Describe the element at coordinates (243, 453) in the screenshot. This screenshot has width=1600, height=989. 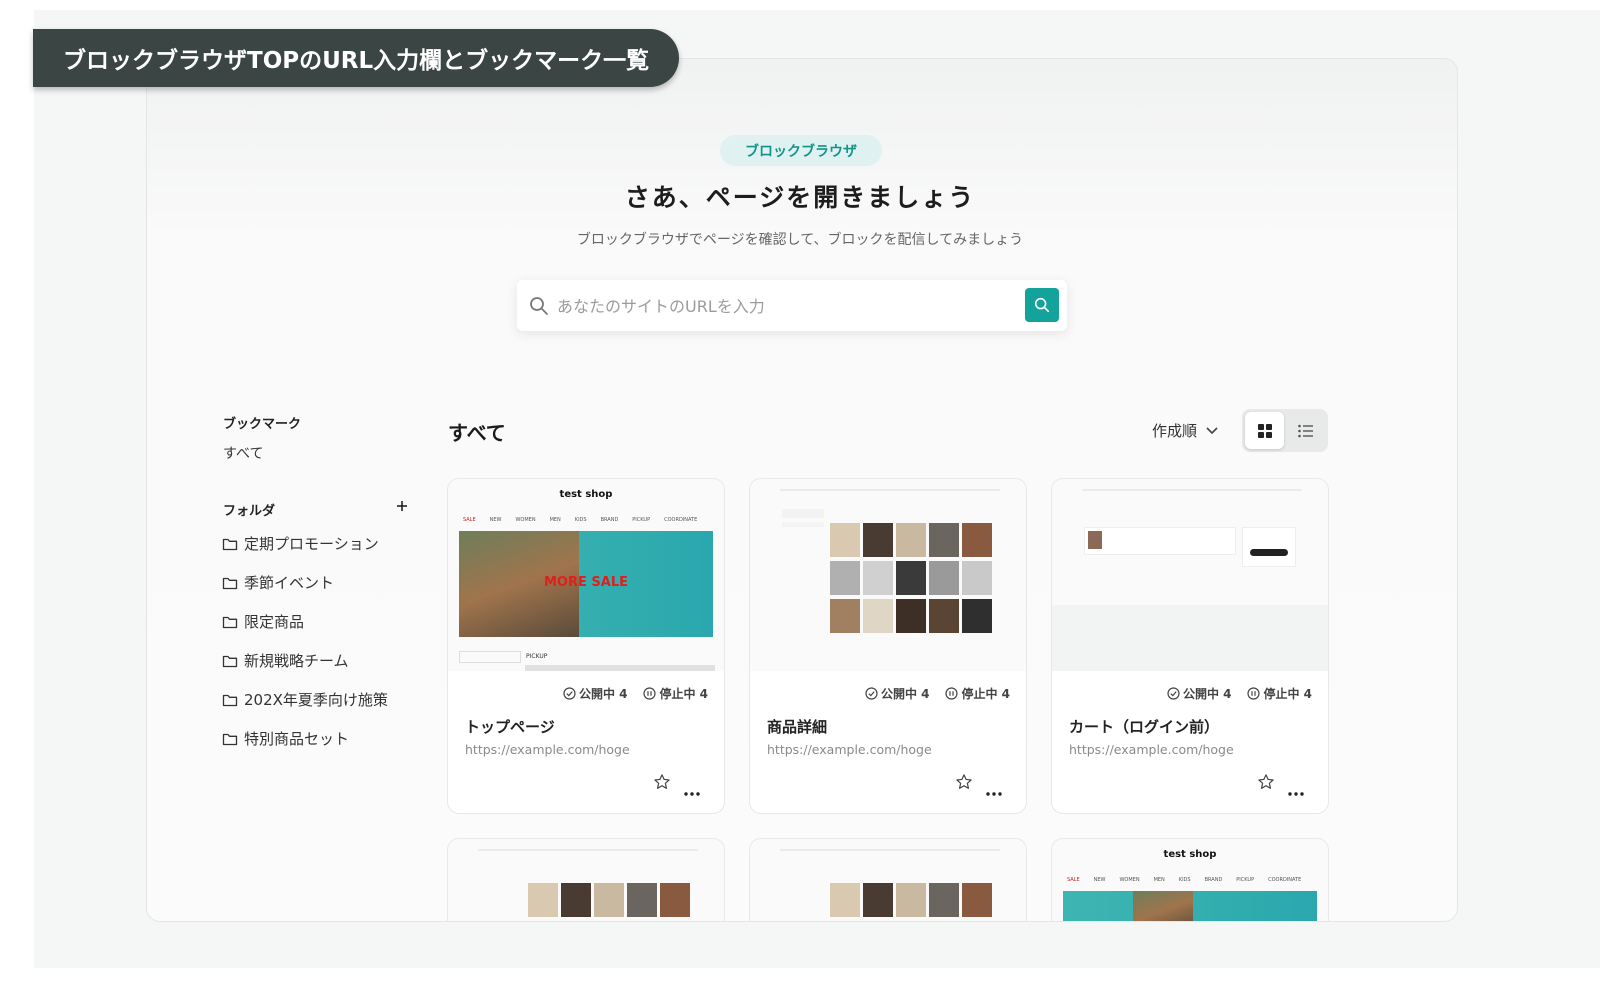
I see `sidebar-item-all: すべて` at that location.